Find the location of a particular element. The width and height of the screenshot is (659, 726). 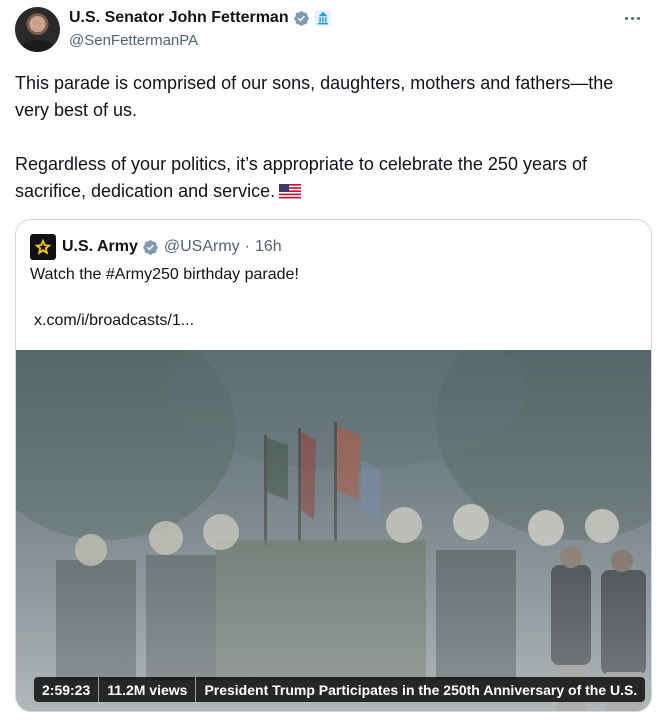

video-views: 11.2M views is located at coordinates (147, 689).